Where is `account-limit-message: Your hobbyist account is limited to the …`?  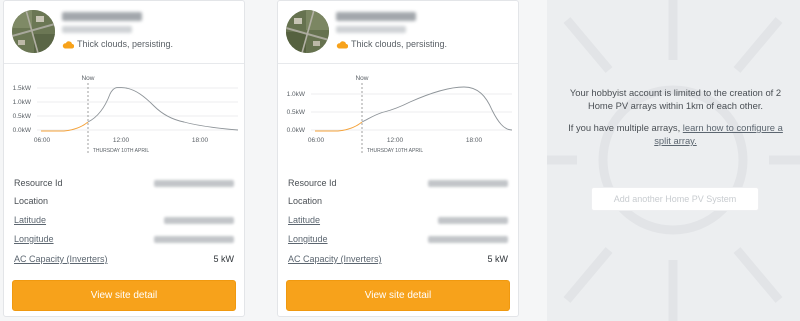 account-limit-message: Your hobbyist account is limited to the … is located at coordinates (675, 116).